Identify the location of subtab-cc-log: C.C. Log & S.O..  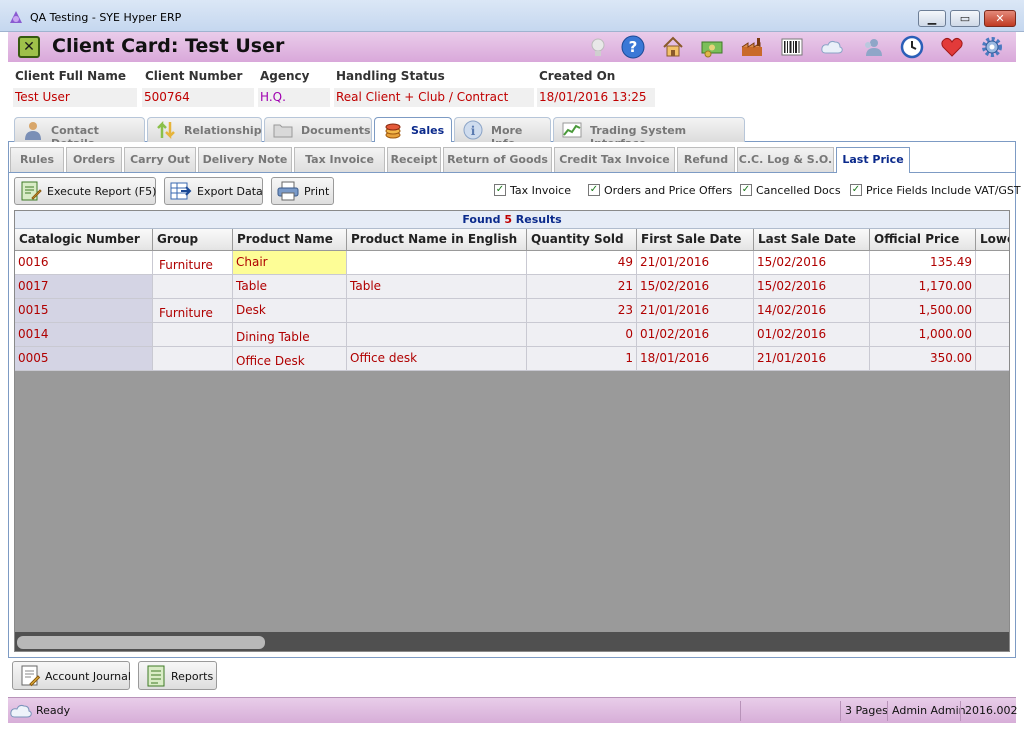
(785, 159).